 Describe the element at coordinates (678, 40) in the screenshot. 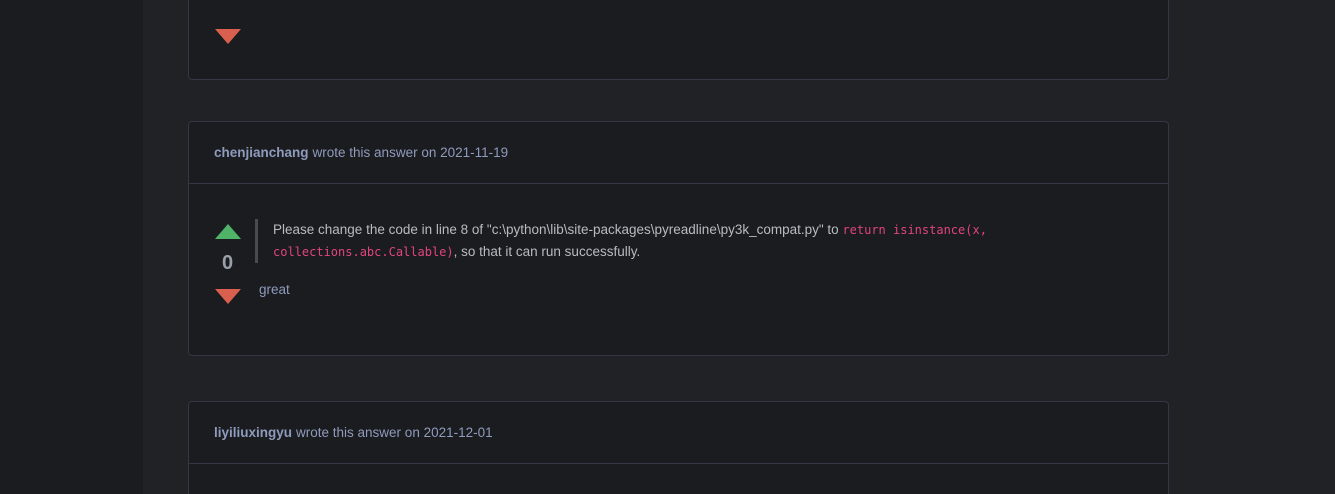

I see `answer-card-previous` at that location.